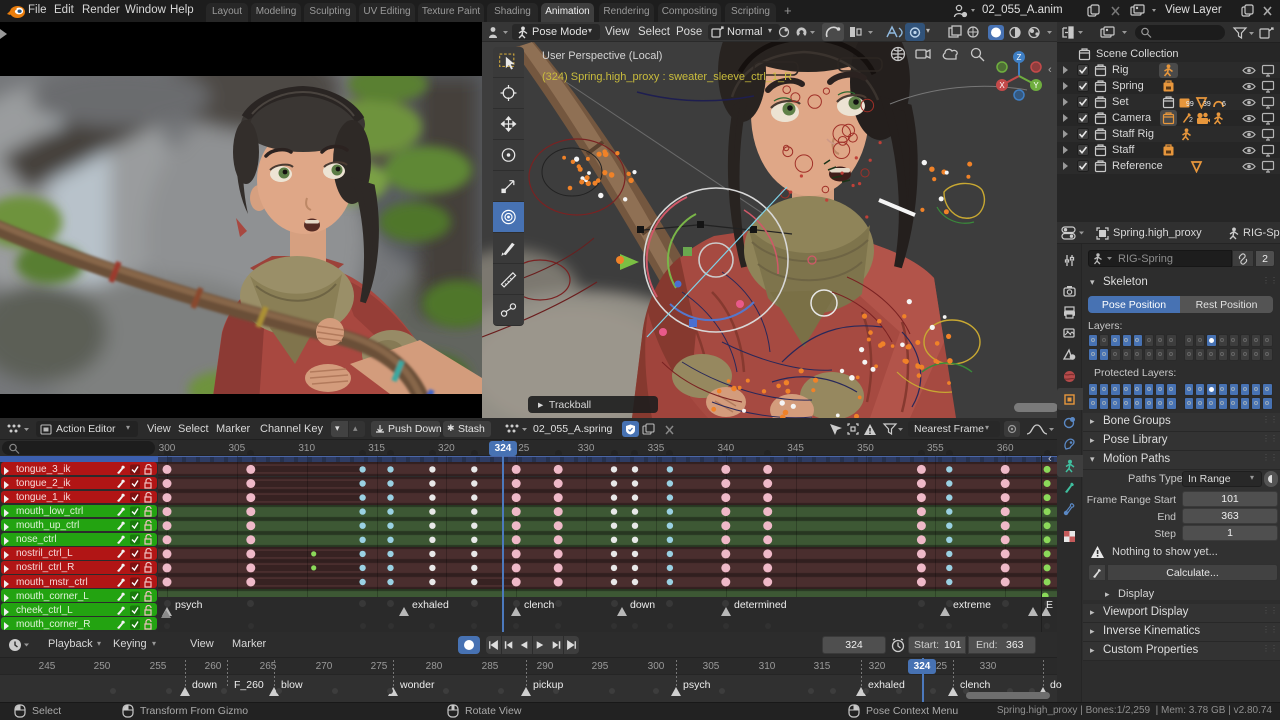 The image size is (1280, 720). Describe the element at coordinates (1002, 85) in the screenshot. I see `svg-text: X` at that location.